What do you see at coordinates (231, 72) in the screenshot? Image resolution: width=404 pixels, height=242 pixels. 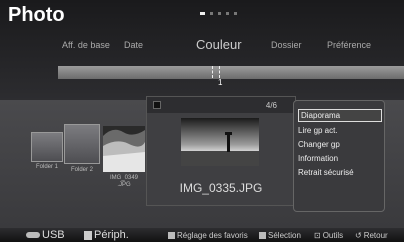 I see `timeline-bar` at bounding box center [231, 72].